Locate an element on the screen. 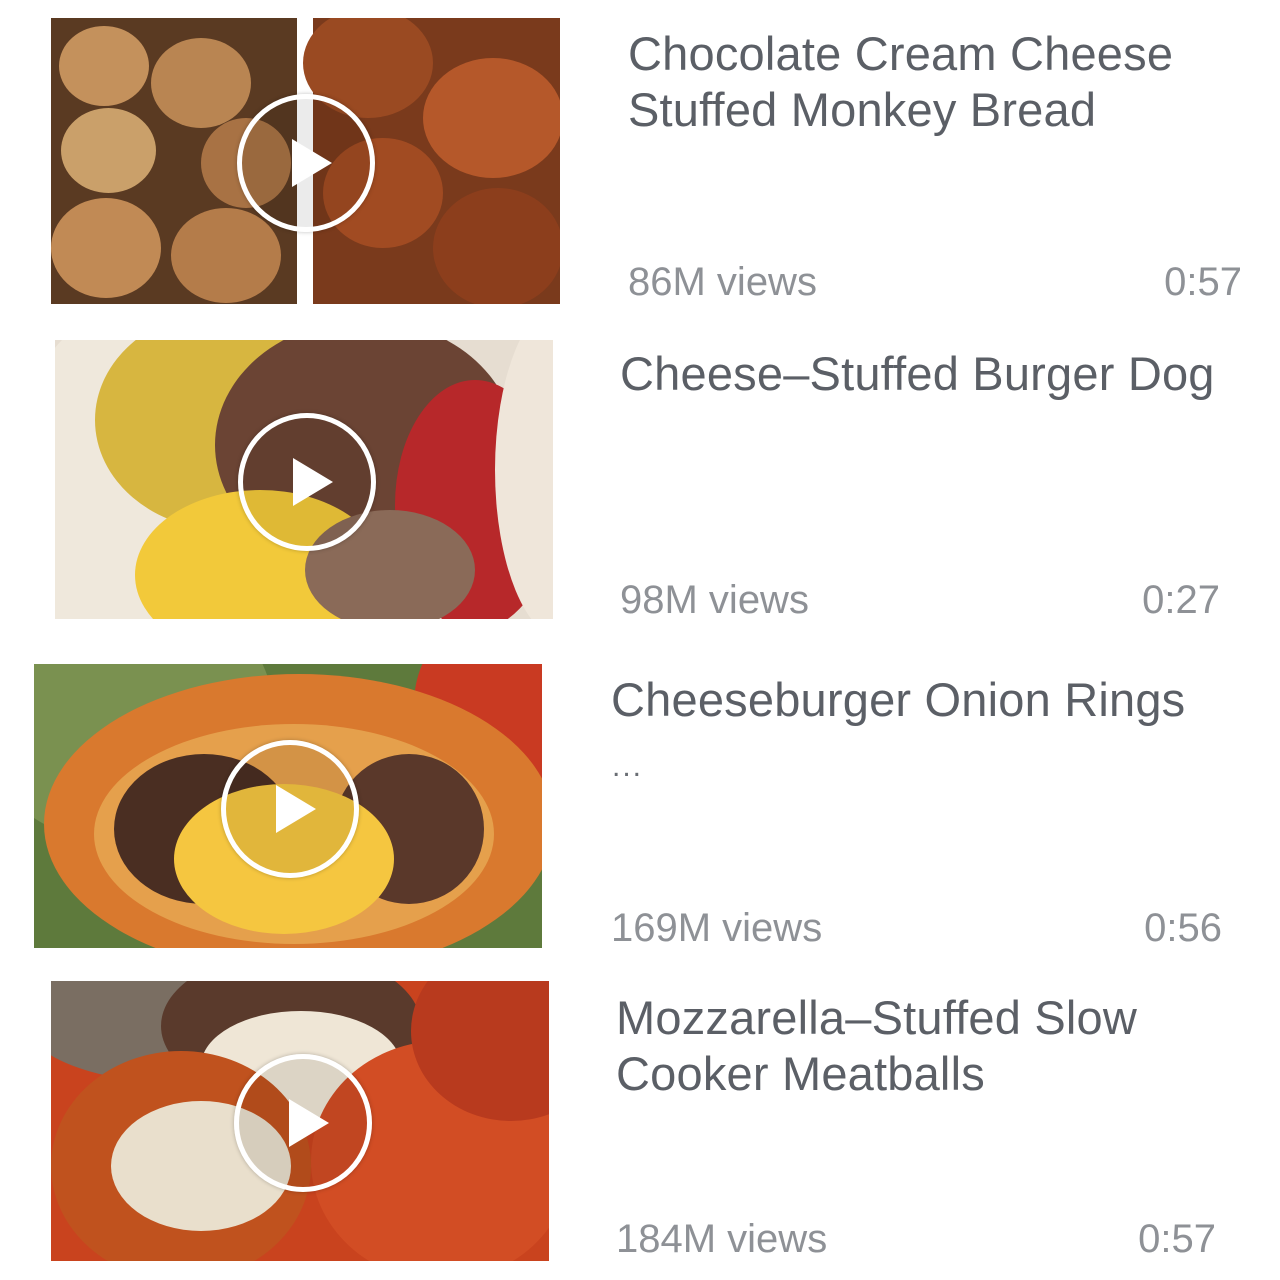 The width and height of the screenshot is (1280, 1280). video-duration: 0:56 is located at coordinates (1183, 928).